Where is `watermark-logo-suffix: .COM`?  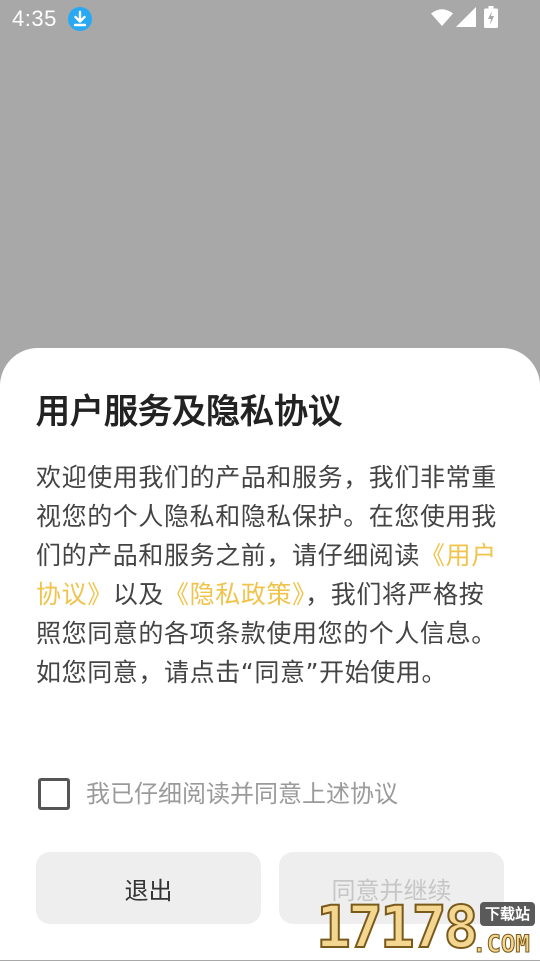 watermark-logo-suffix: .COM is located at coordinates (501, 944).